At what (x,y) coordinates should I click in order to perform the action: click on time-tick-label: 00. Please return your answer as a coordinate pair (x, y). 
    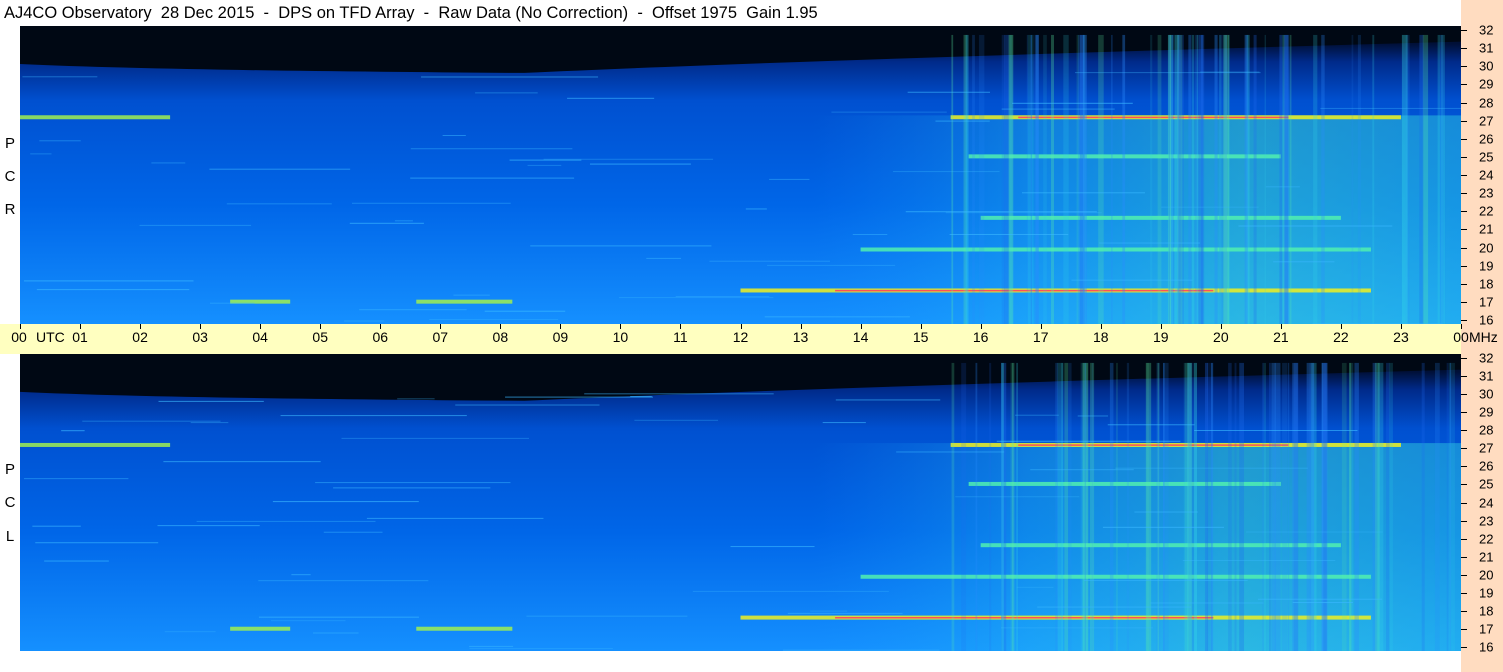
    Looking at the image, I should click on (1461, 337).